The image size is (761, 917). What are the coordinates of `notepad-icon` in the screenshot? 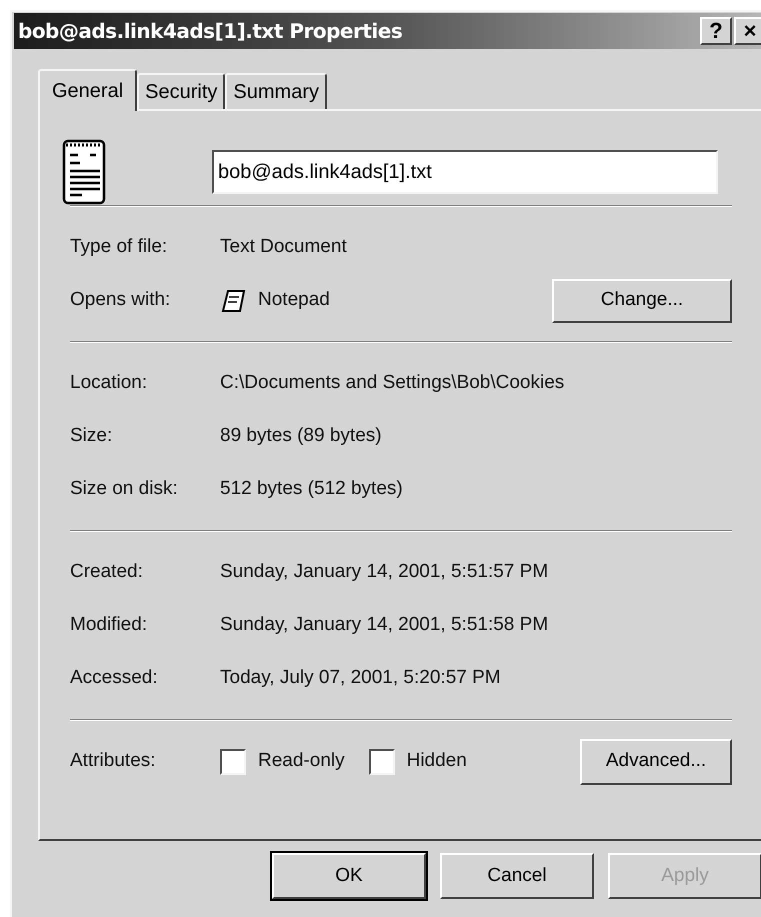 It's located at (234, 301).